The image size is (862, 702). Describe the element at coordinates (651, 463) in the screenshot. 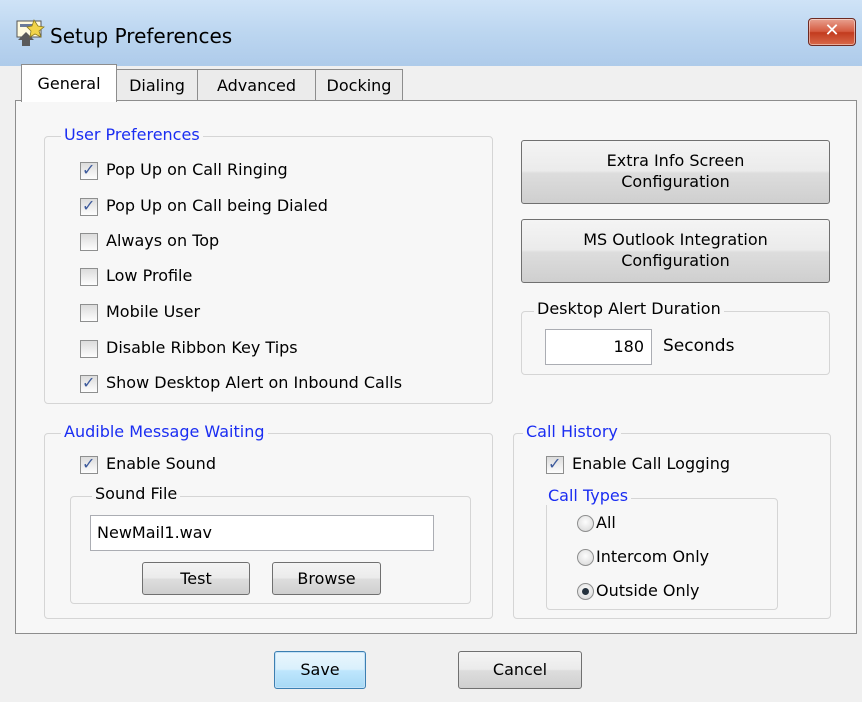

I see `enable-call-logging-label: Enable Call Logging` at that location.